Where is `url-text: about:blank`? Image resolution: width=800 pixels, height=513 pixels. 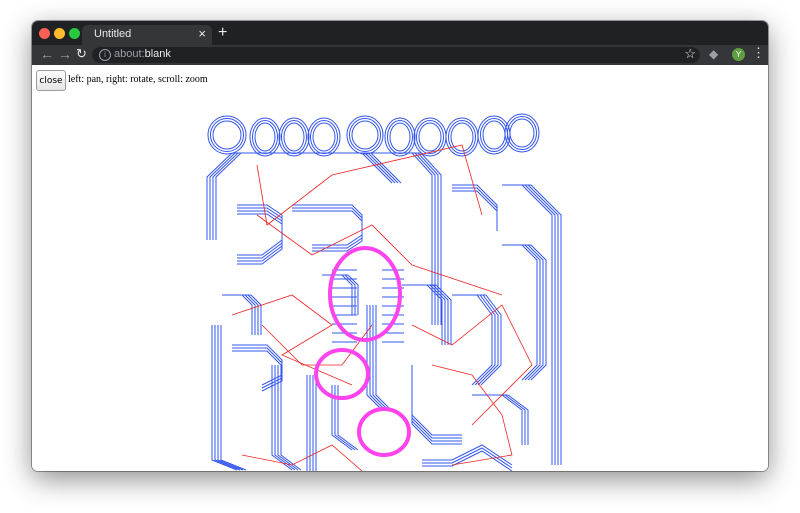
url-text: about:blank is located at coordinates (142, 54).